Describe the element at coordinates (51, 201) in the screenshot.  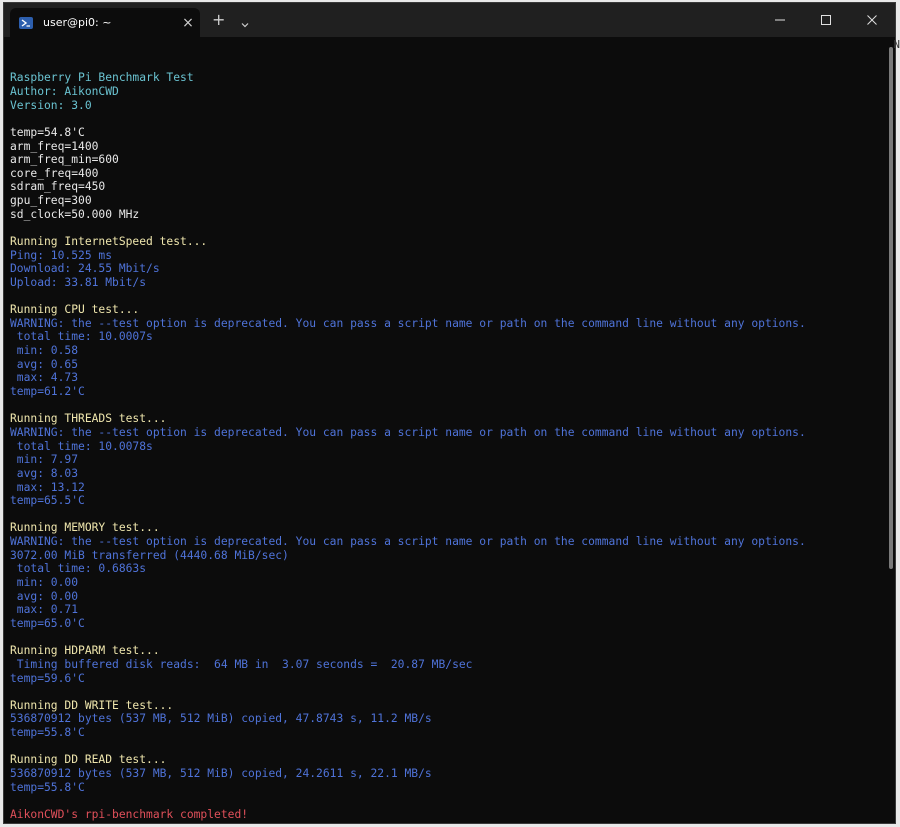
I see `terminal-line: gpu_freq=300` at that location.